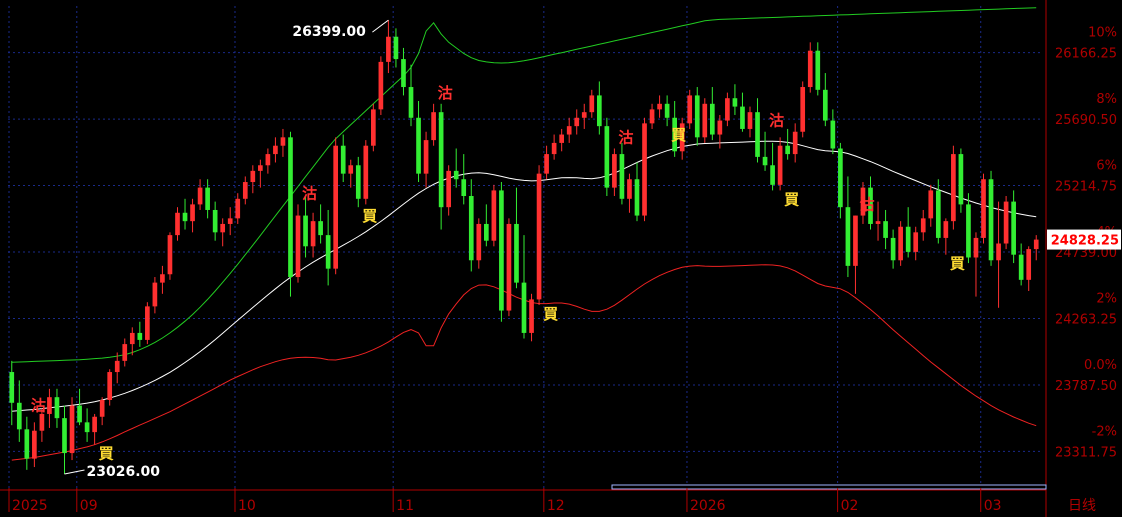 The width and height of the screenshot is (1122, 517). Describe the element at coordinates (1086, 386) in the screenshot. I see `price-tick-label: 23787.50` at that location.